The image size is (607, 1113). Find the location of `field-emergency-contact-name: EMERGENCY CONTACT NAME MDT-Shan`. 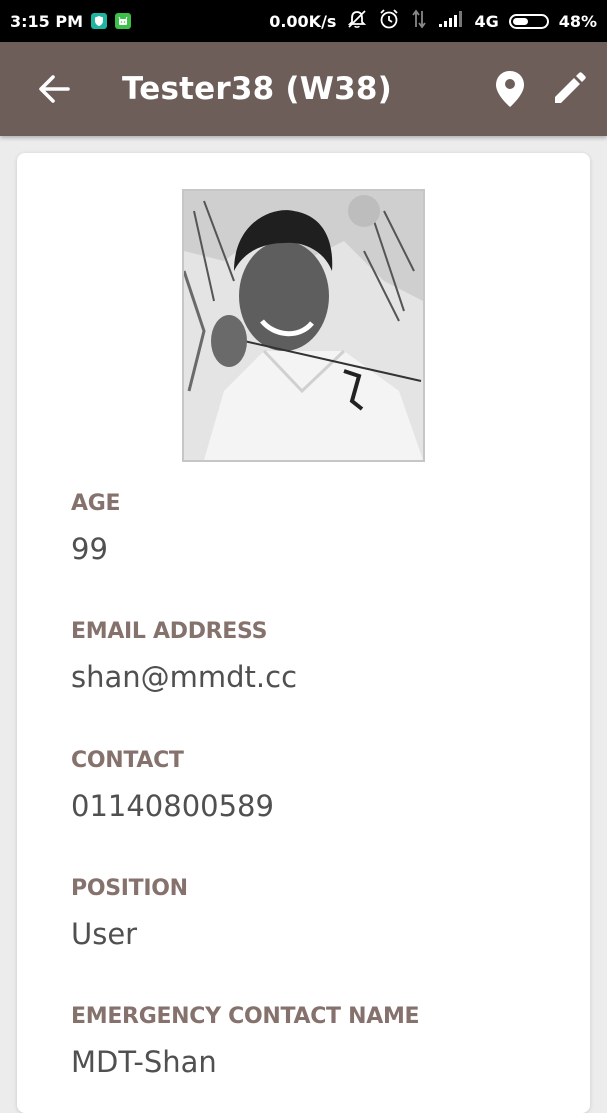

field-emergency-contact-name: EMERGENCY CONTACT NAME MDT-Shan is located at coordinates (245, 1041).